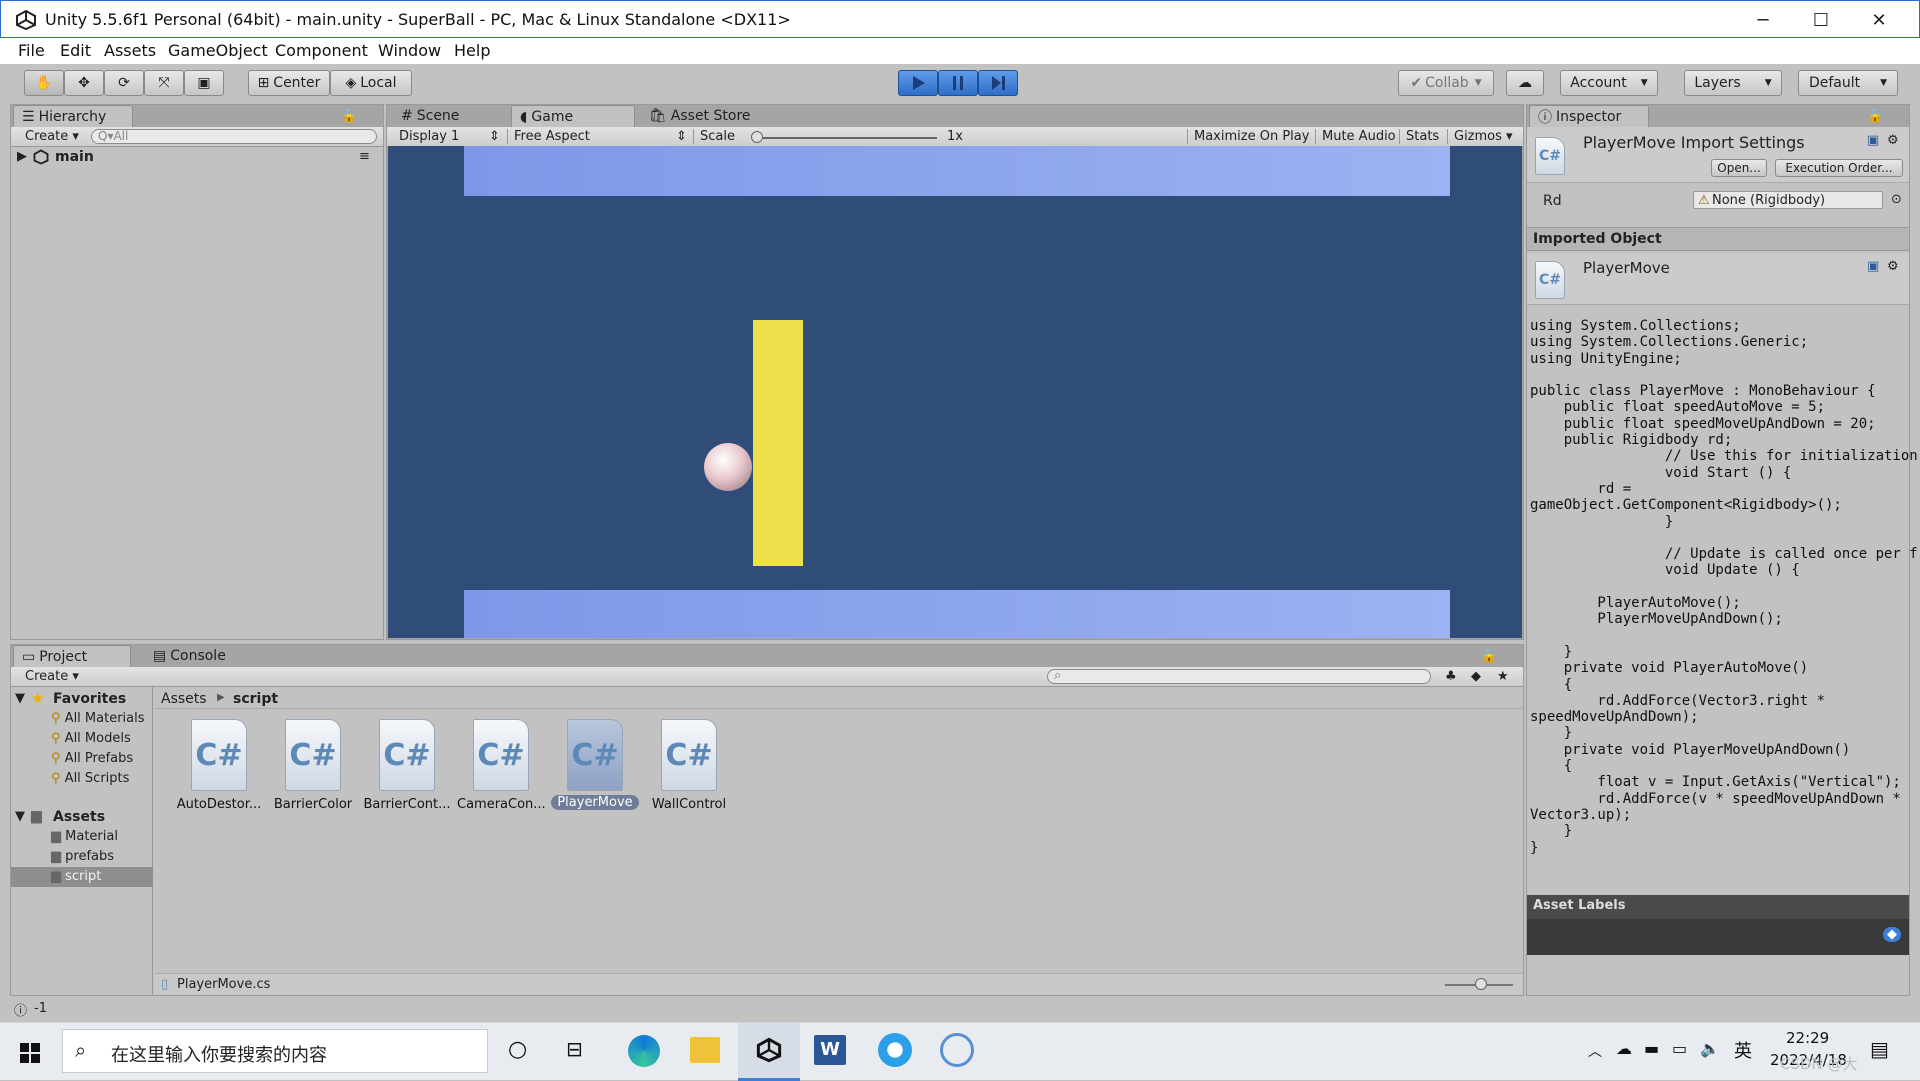 The height and width of the screenshot is (1081, 1920). What do you see at coordinates (1733, 83) in the screenshot?
I see `layers-dropdown: Layers ▼` at bounding box center [1733, 83].